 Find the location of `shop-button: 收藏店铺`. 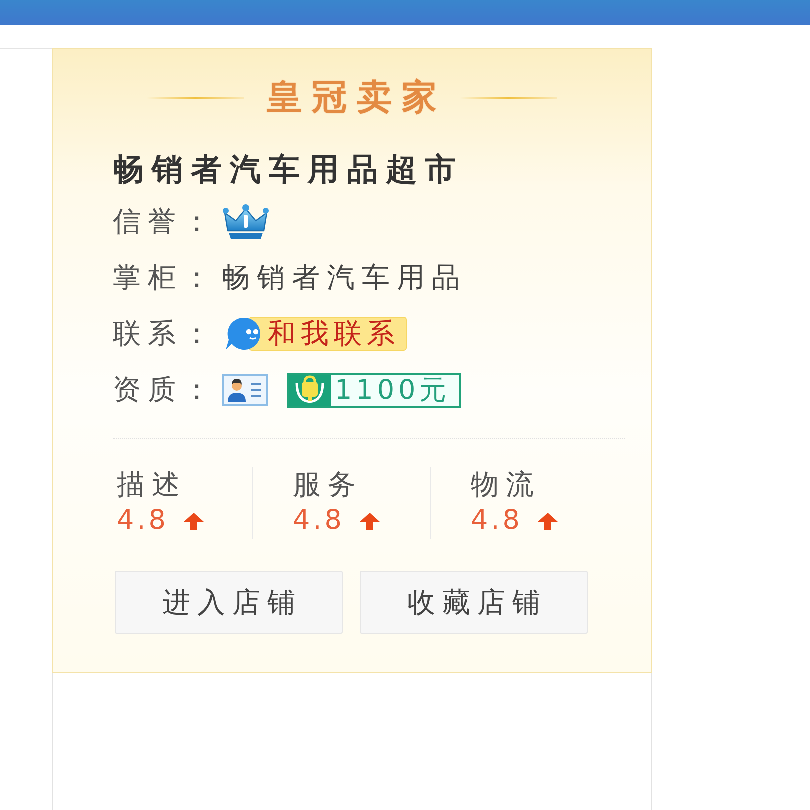

shop-button: 收藏店铺 is located at coordinates (474, 602).